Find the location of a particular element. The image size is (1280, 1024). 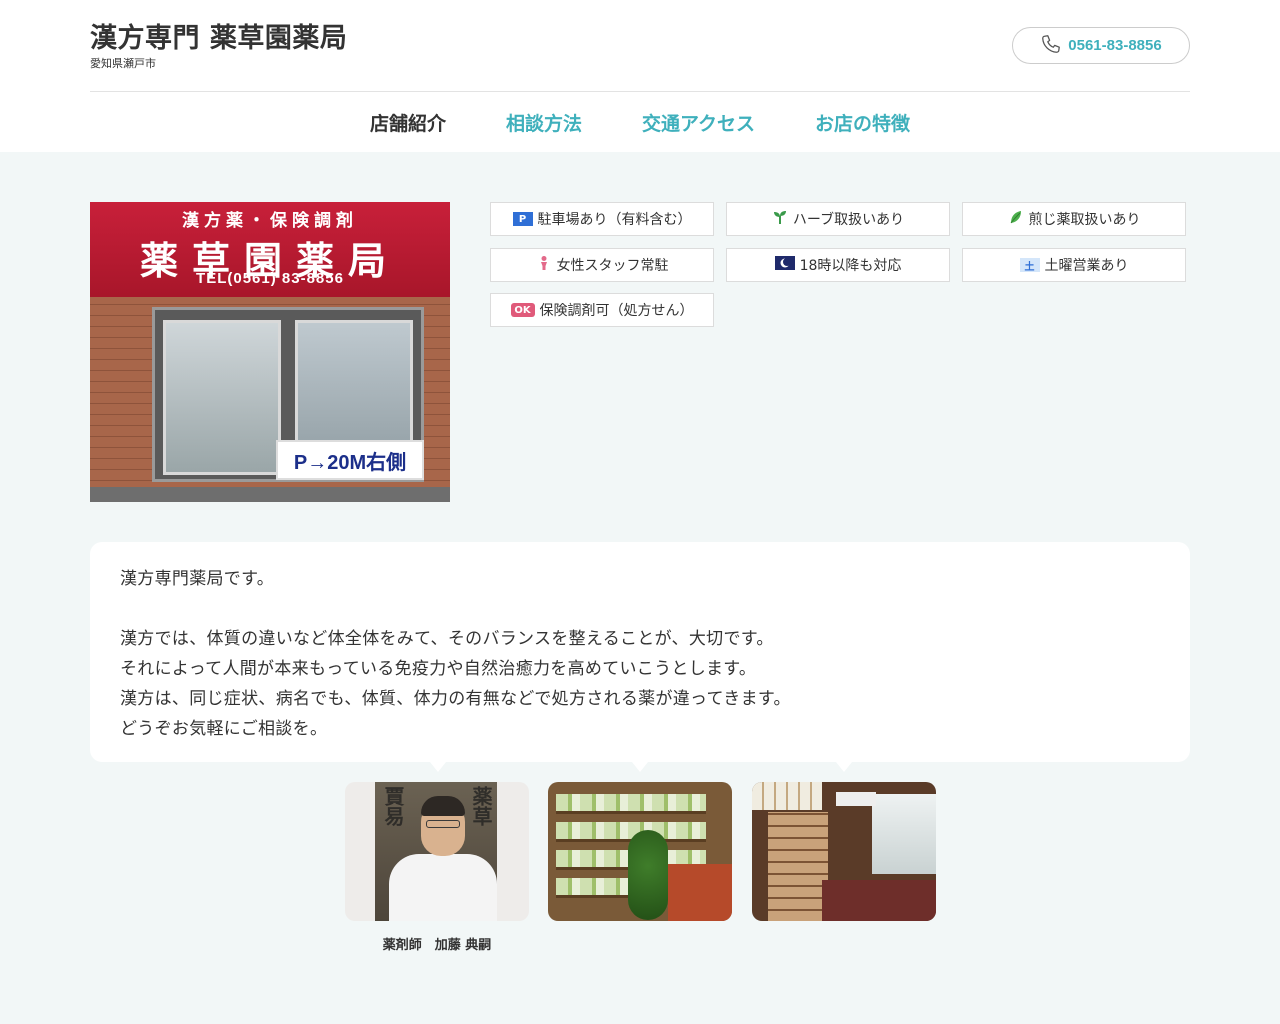

insurance-ok-icon: OK is located at coordinates (522, 310).